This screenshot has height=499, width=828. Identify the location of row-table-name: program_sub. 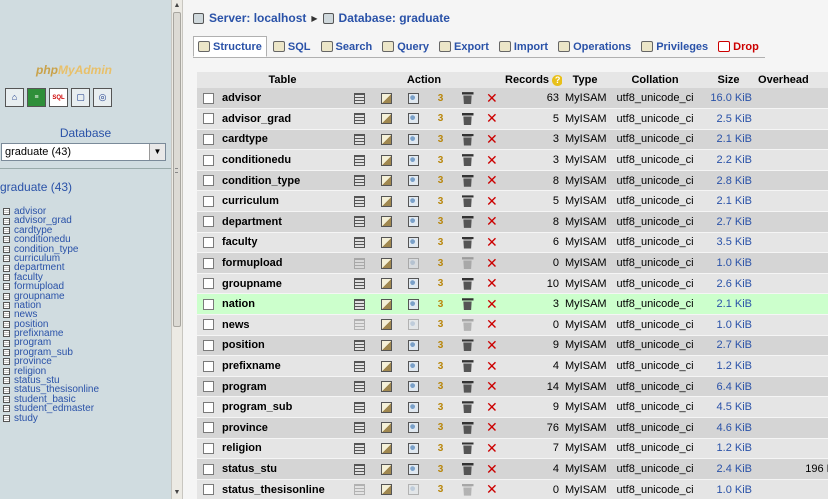
(282, 407).